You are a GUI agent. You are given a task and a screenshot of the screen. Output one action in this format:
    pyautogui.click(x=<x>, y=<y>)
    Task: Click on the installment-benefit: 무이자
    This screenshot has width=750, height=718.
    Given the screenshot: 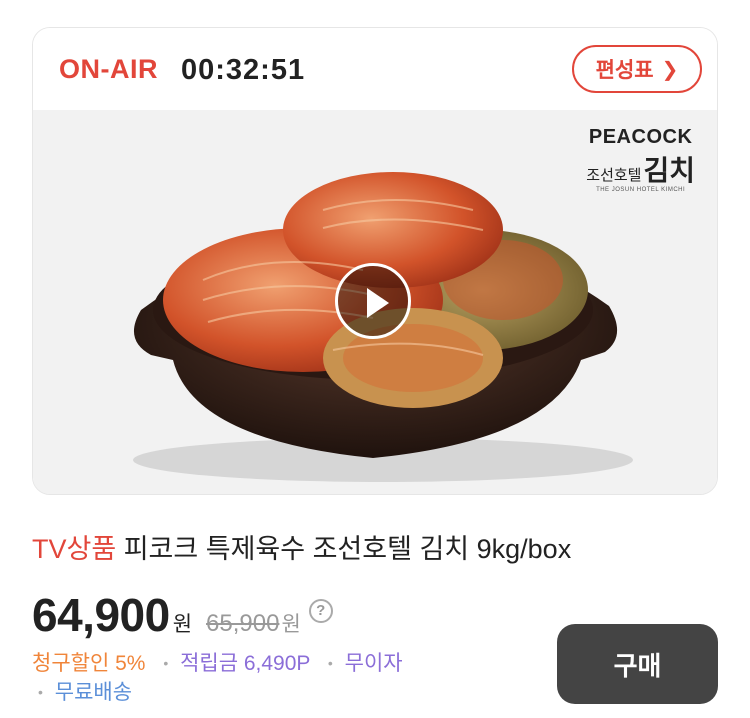 What is the action you would take?
    pyautogui.click(x=373, y=663)
    